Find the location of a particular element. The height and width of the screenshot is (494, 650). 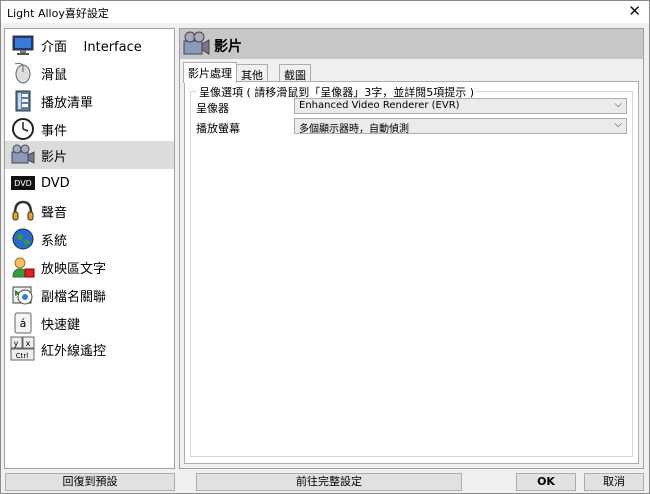

sidebar-item-system: 系統 is located at coordinates (89, 239).